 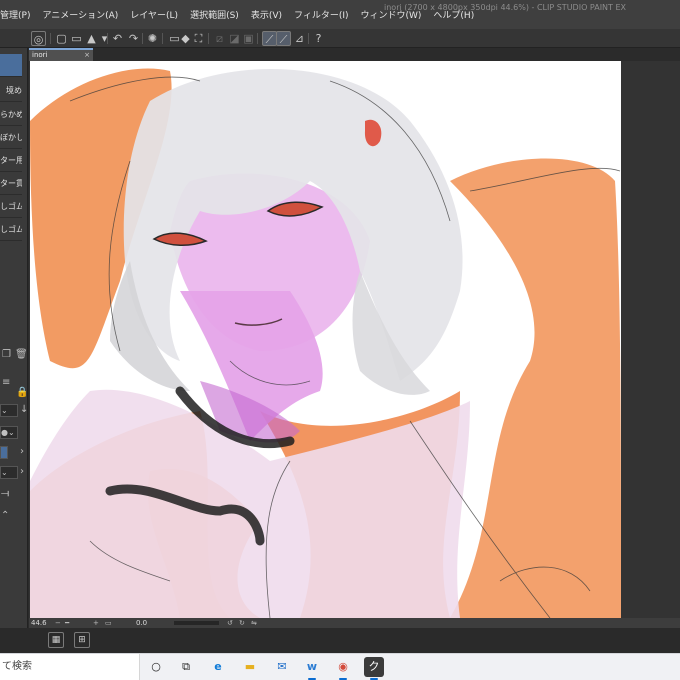 I want to click on ruler-snap-icon: ⟋, so click(x=269, y=38).